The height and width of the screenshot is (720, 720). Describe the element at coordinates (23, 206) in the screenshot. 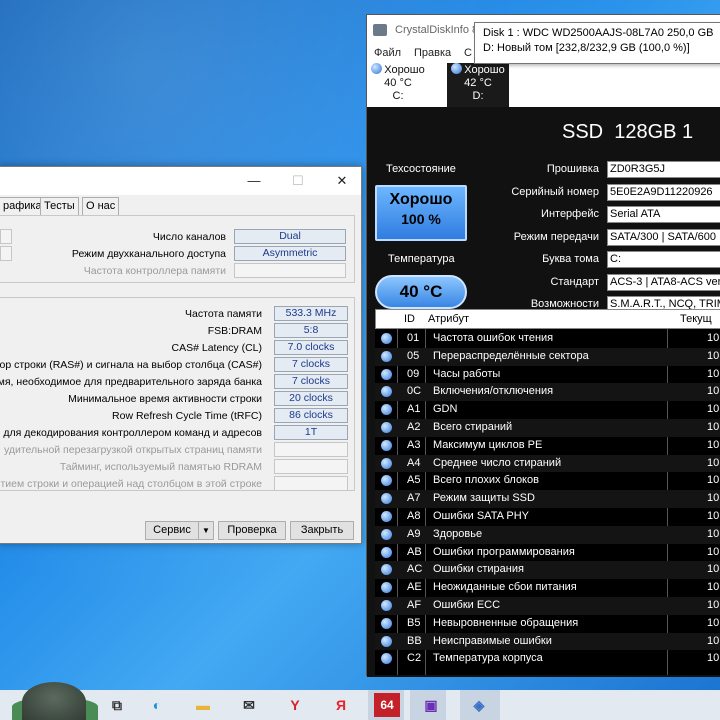

I see `tab-graphics: рафика` at that location.